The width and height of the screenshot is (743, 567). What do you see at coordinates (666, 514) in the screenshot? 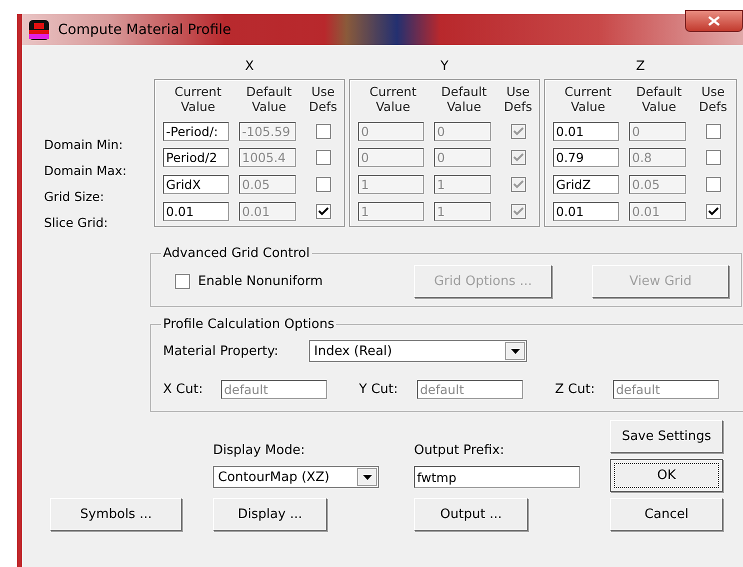
I see `cancel-button: Cancel` at bounding box center [666, 514].